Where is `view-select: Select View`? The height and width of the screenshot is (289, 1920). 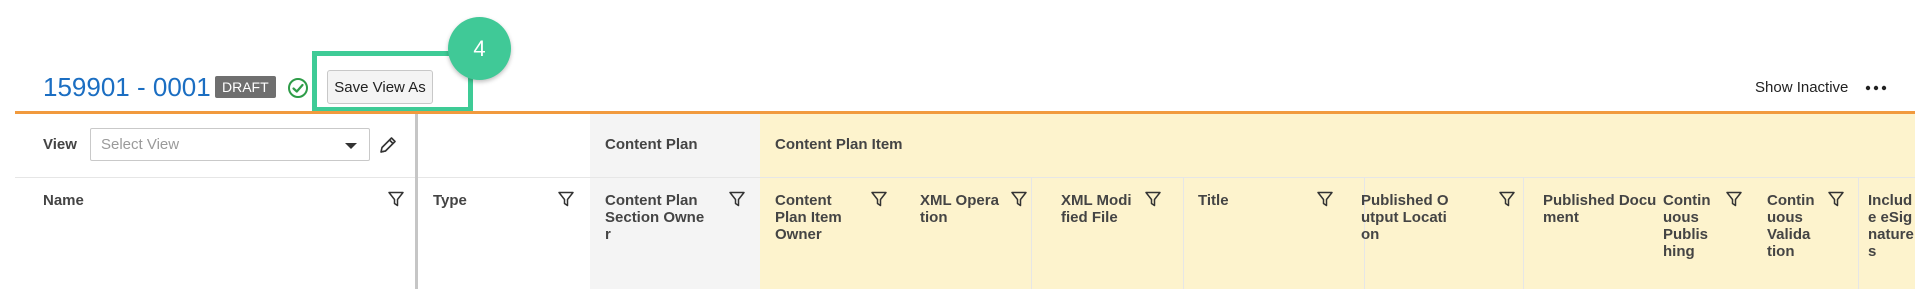
view-select: Select View is located at coordinates (230, 144).